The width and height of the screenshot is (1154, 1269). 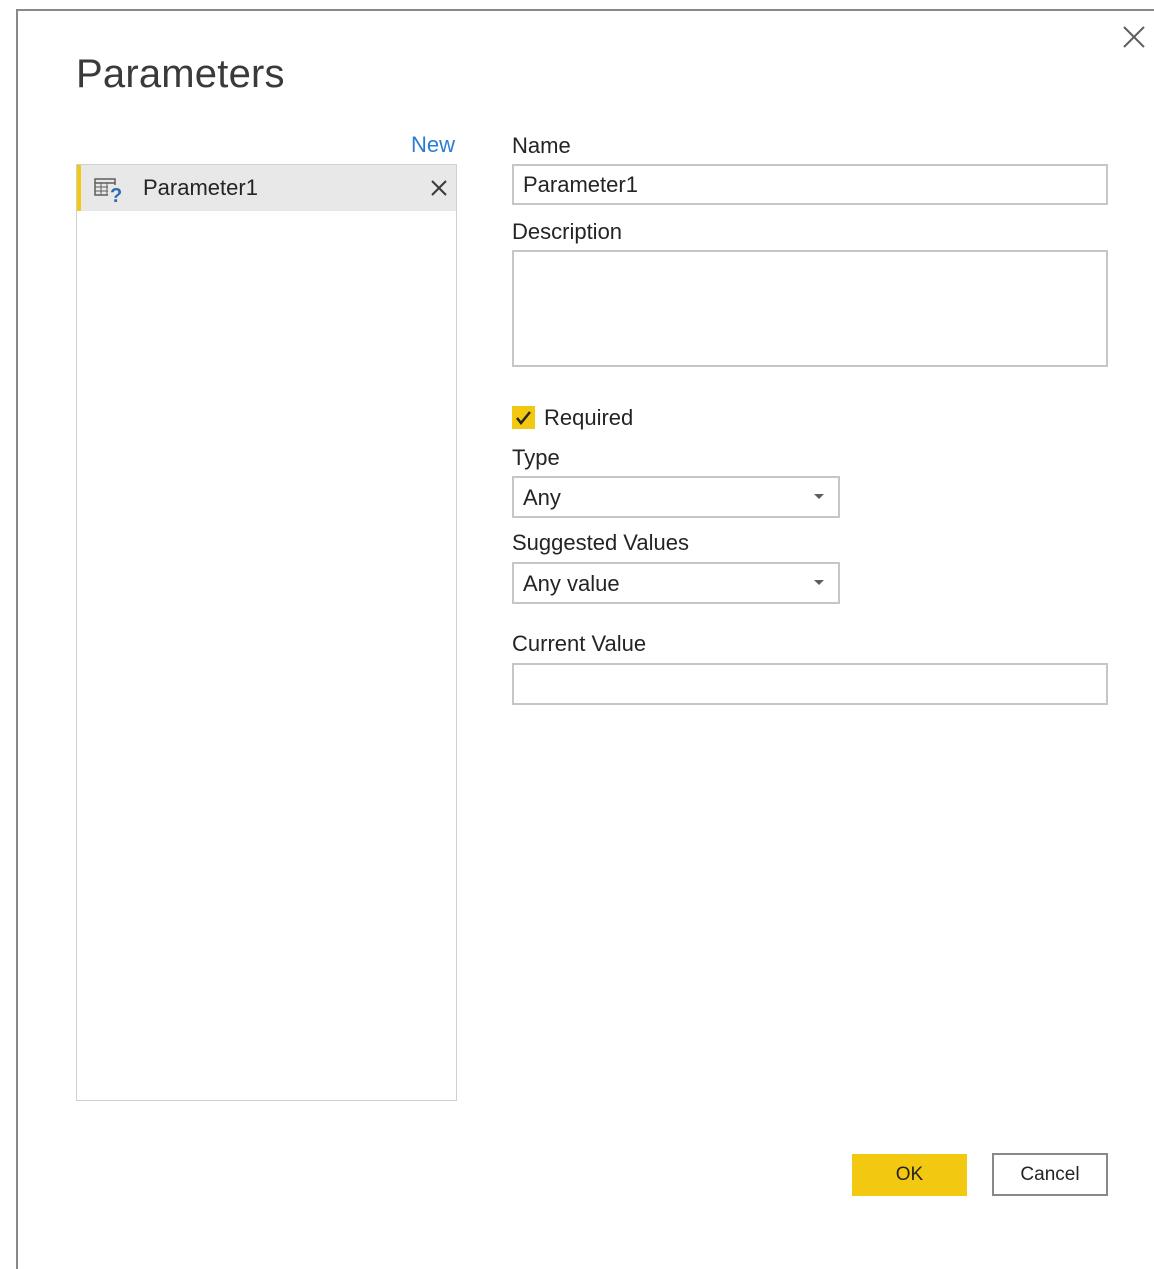 What do you see at coordinates (180, 74) in the screenshot?
I see `dialog-title: Parameters` at bounding box center [180, 74].